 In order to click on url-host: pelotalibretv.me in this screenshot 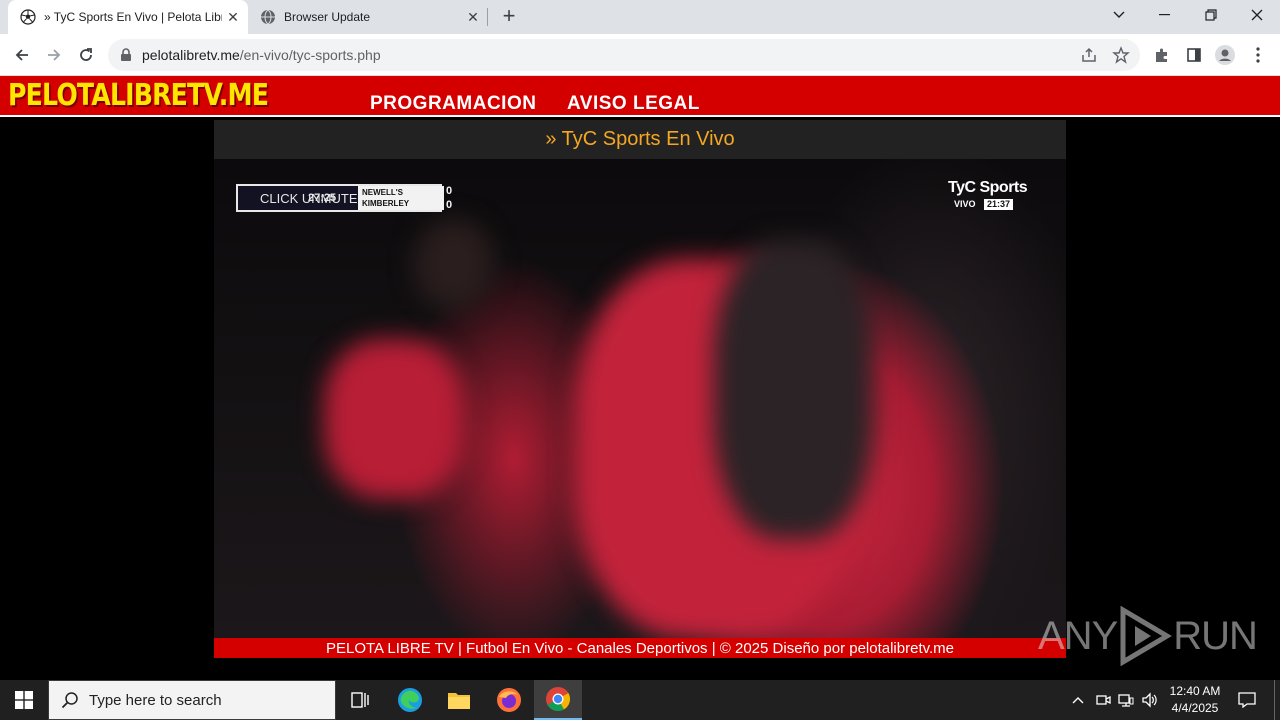, I will do `click(191, 55)`.